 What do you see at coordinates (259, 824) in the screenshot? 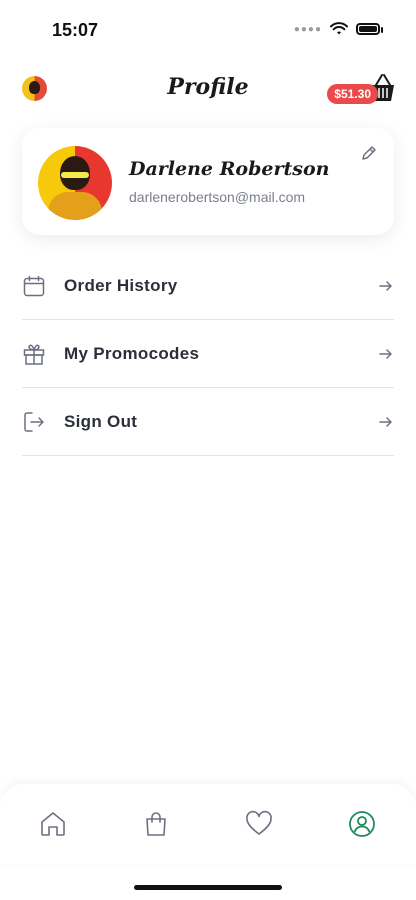
I see `heart-icon` at bounding box center [259, 824].